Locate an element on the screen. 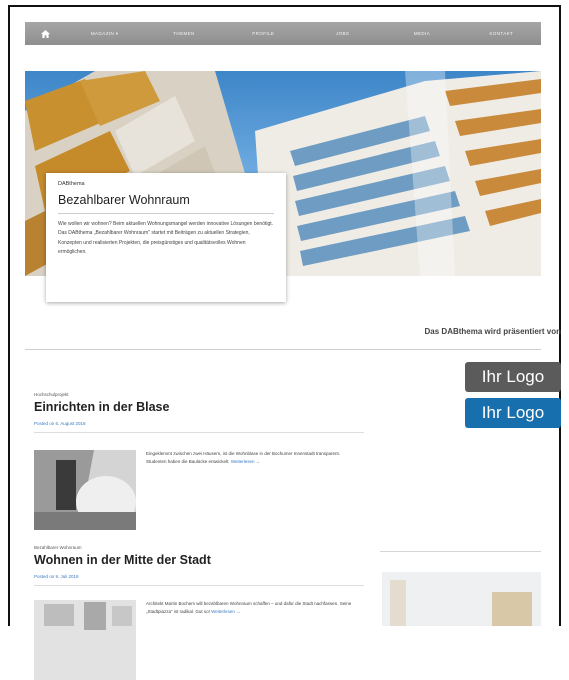  nav-item-kontakt: KONTAKT is located at coordinates (501, 33).